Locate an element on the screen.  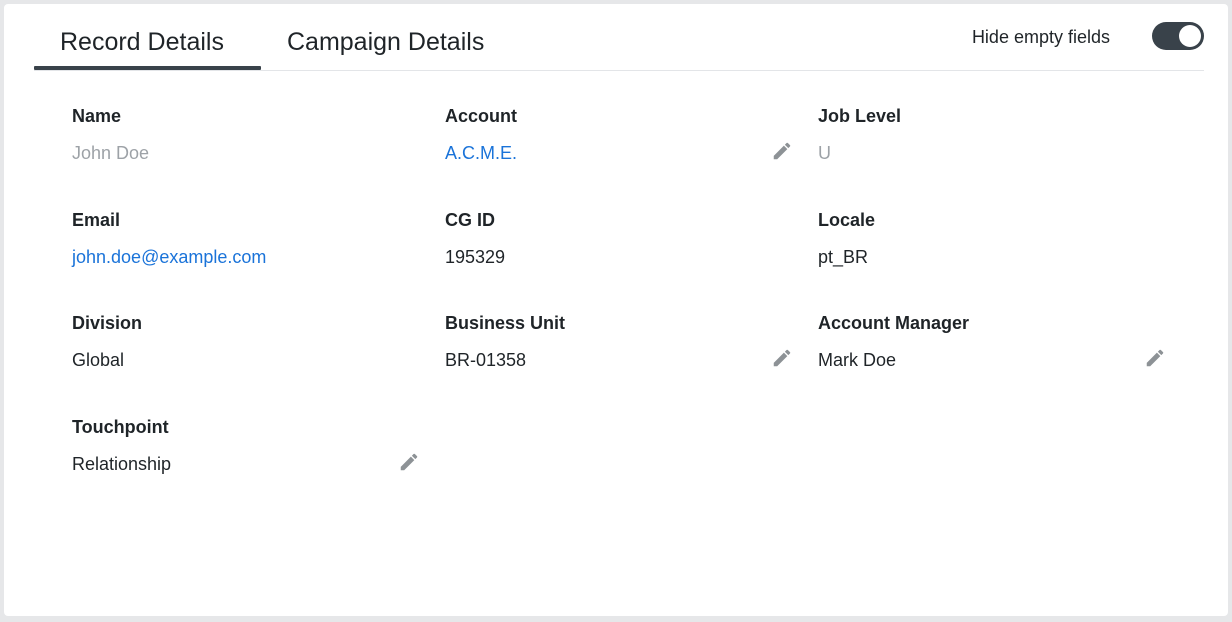
hide-empty-fields-toggle is located at coordinates (1178, 36).